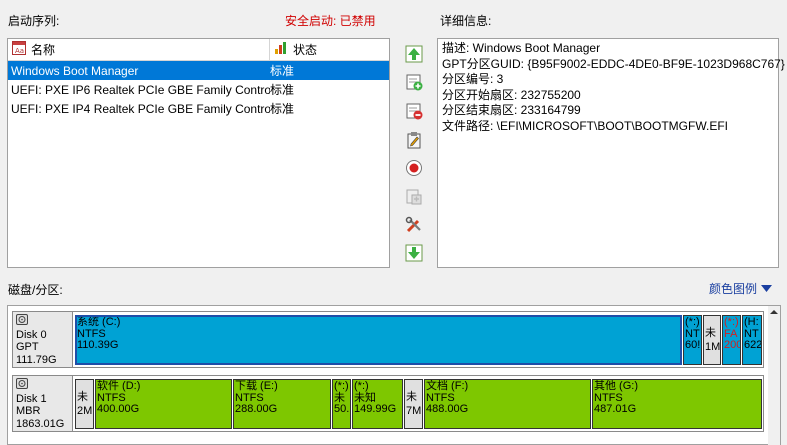 The height and width of the screenshot is (445, 787). What do you see at coordinates (733, 289) in the screenshot?
I see `color-legend-label: 颜色图例` at bounding box center [733, 289].